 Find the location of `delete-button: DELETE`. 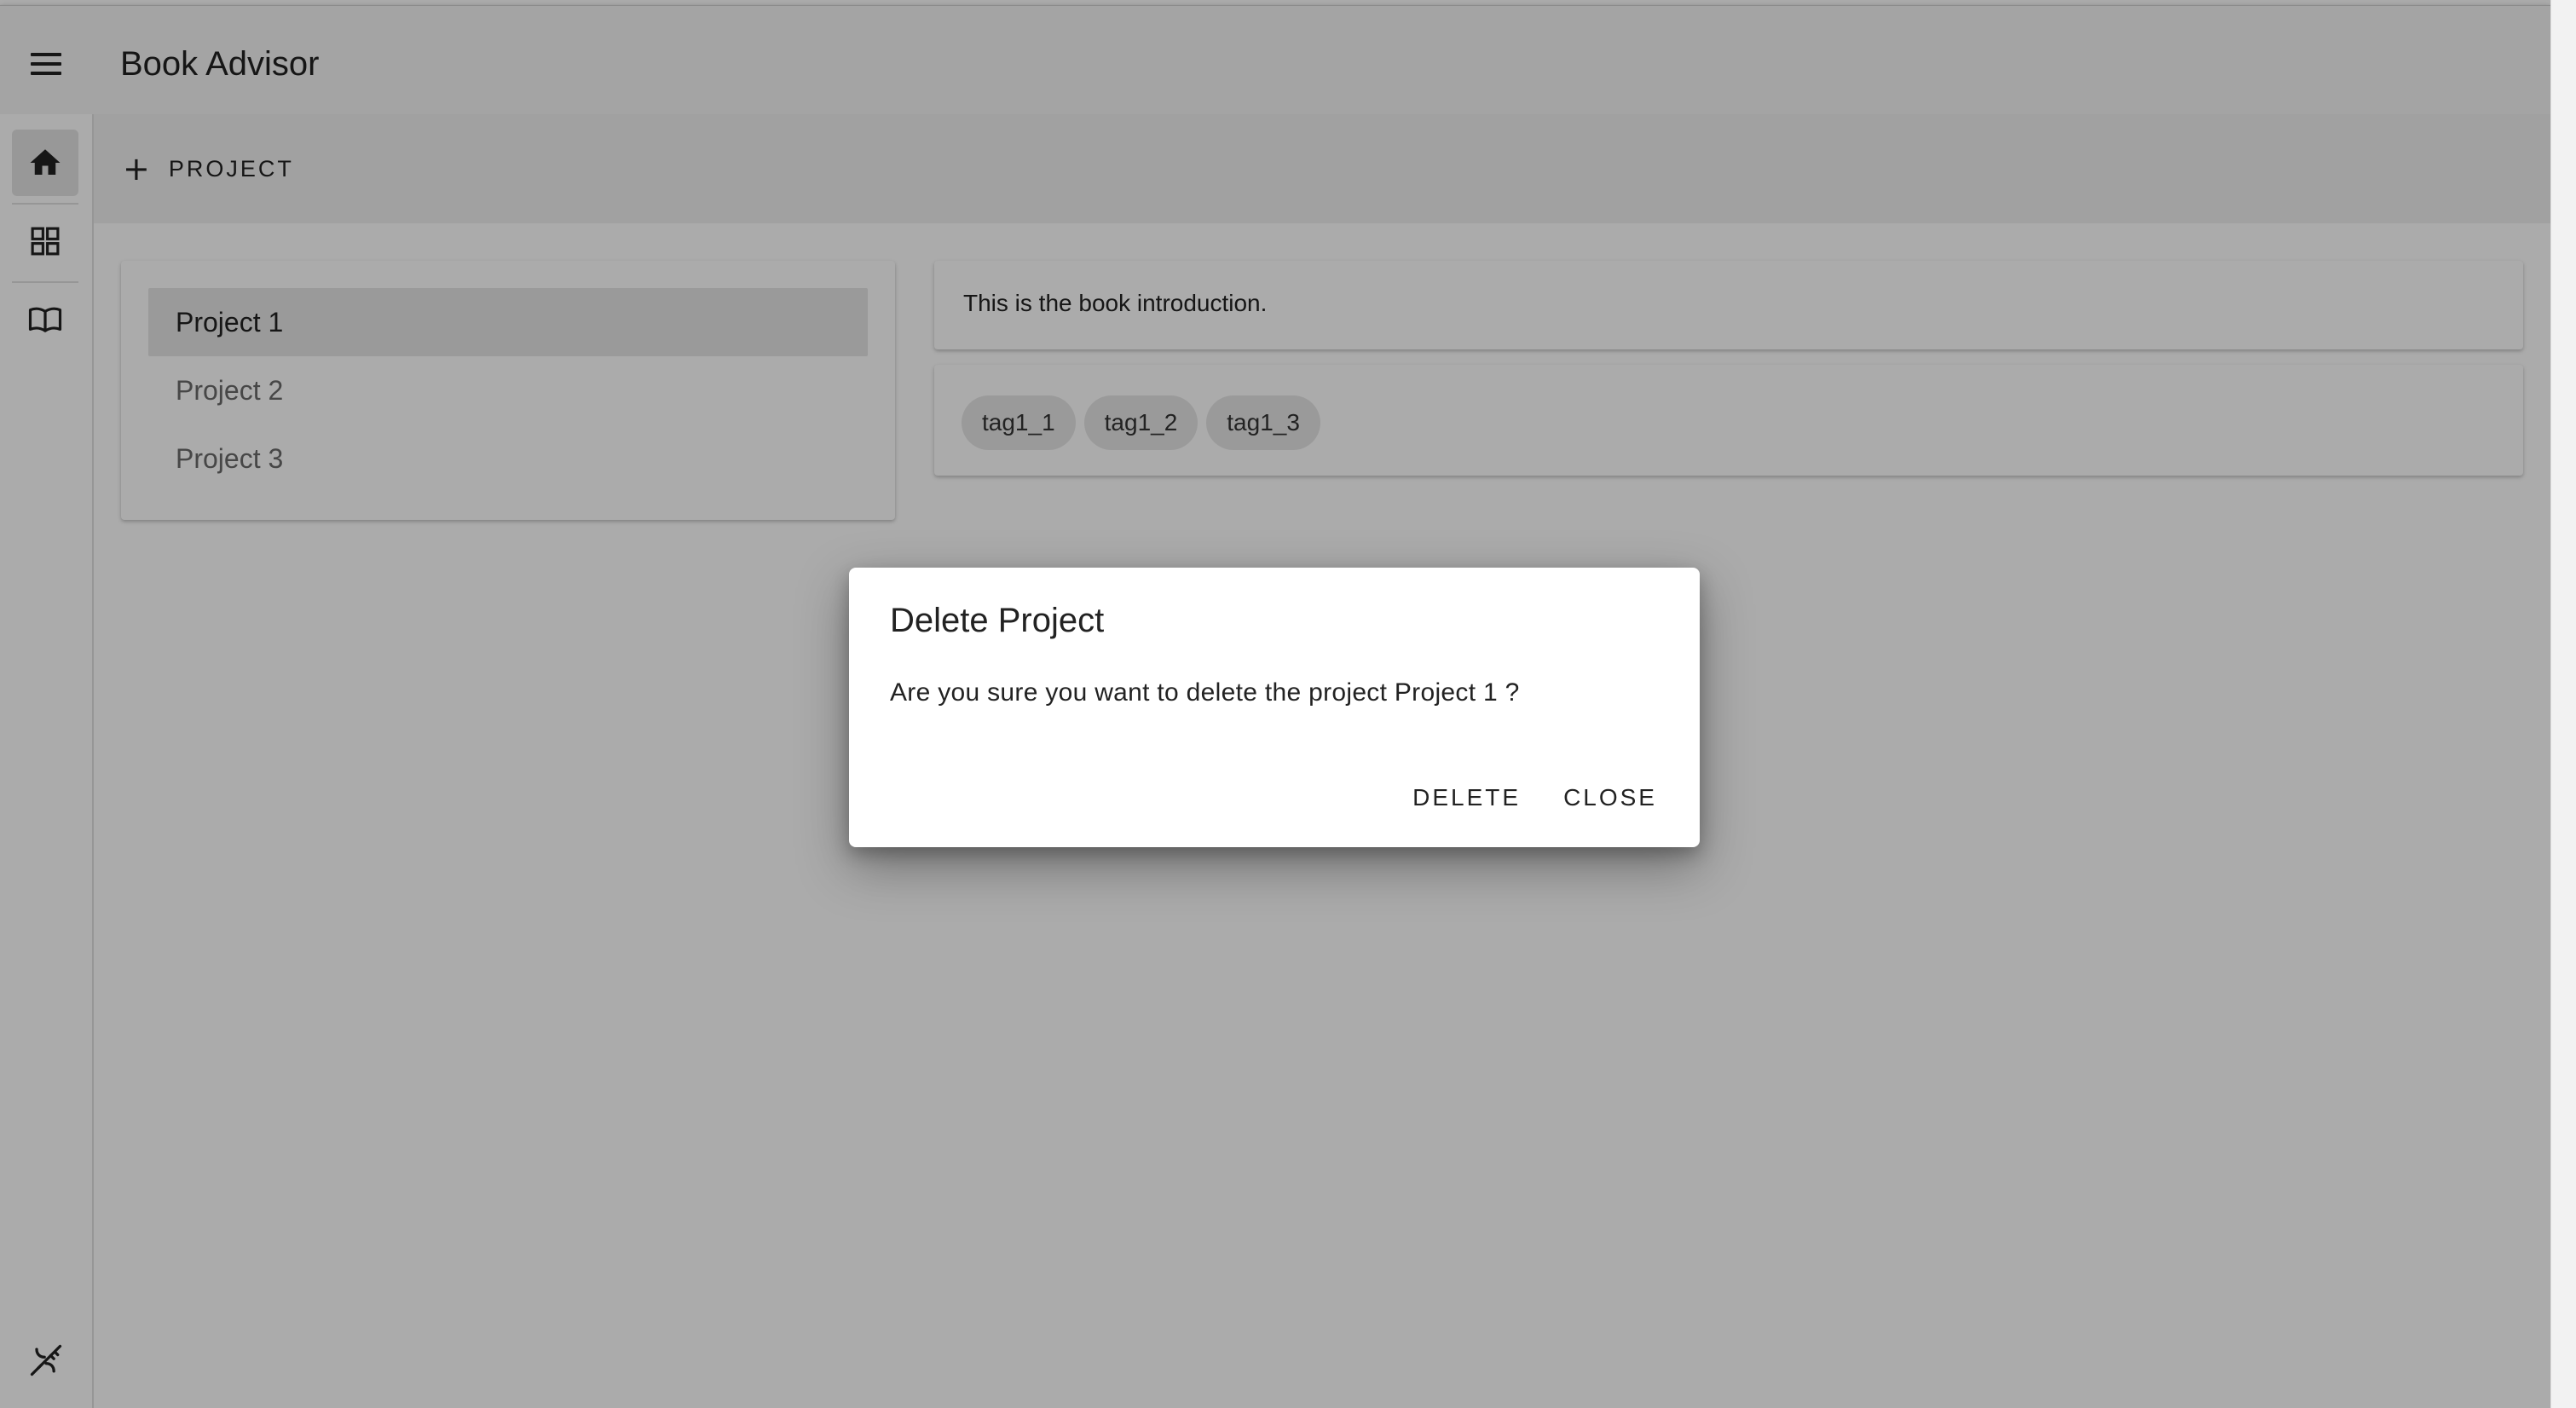

delete-button: DELETE is located at coordinates (1466, 797).